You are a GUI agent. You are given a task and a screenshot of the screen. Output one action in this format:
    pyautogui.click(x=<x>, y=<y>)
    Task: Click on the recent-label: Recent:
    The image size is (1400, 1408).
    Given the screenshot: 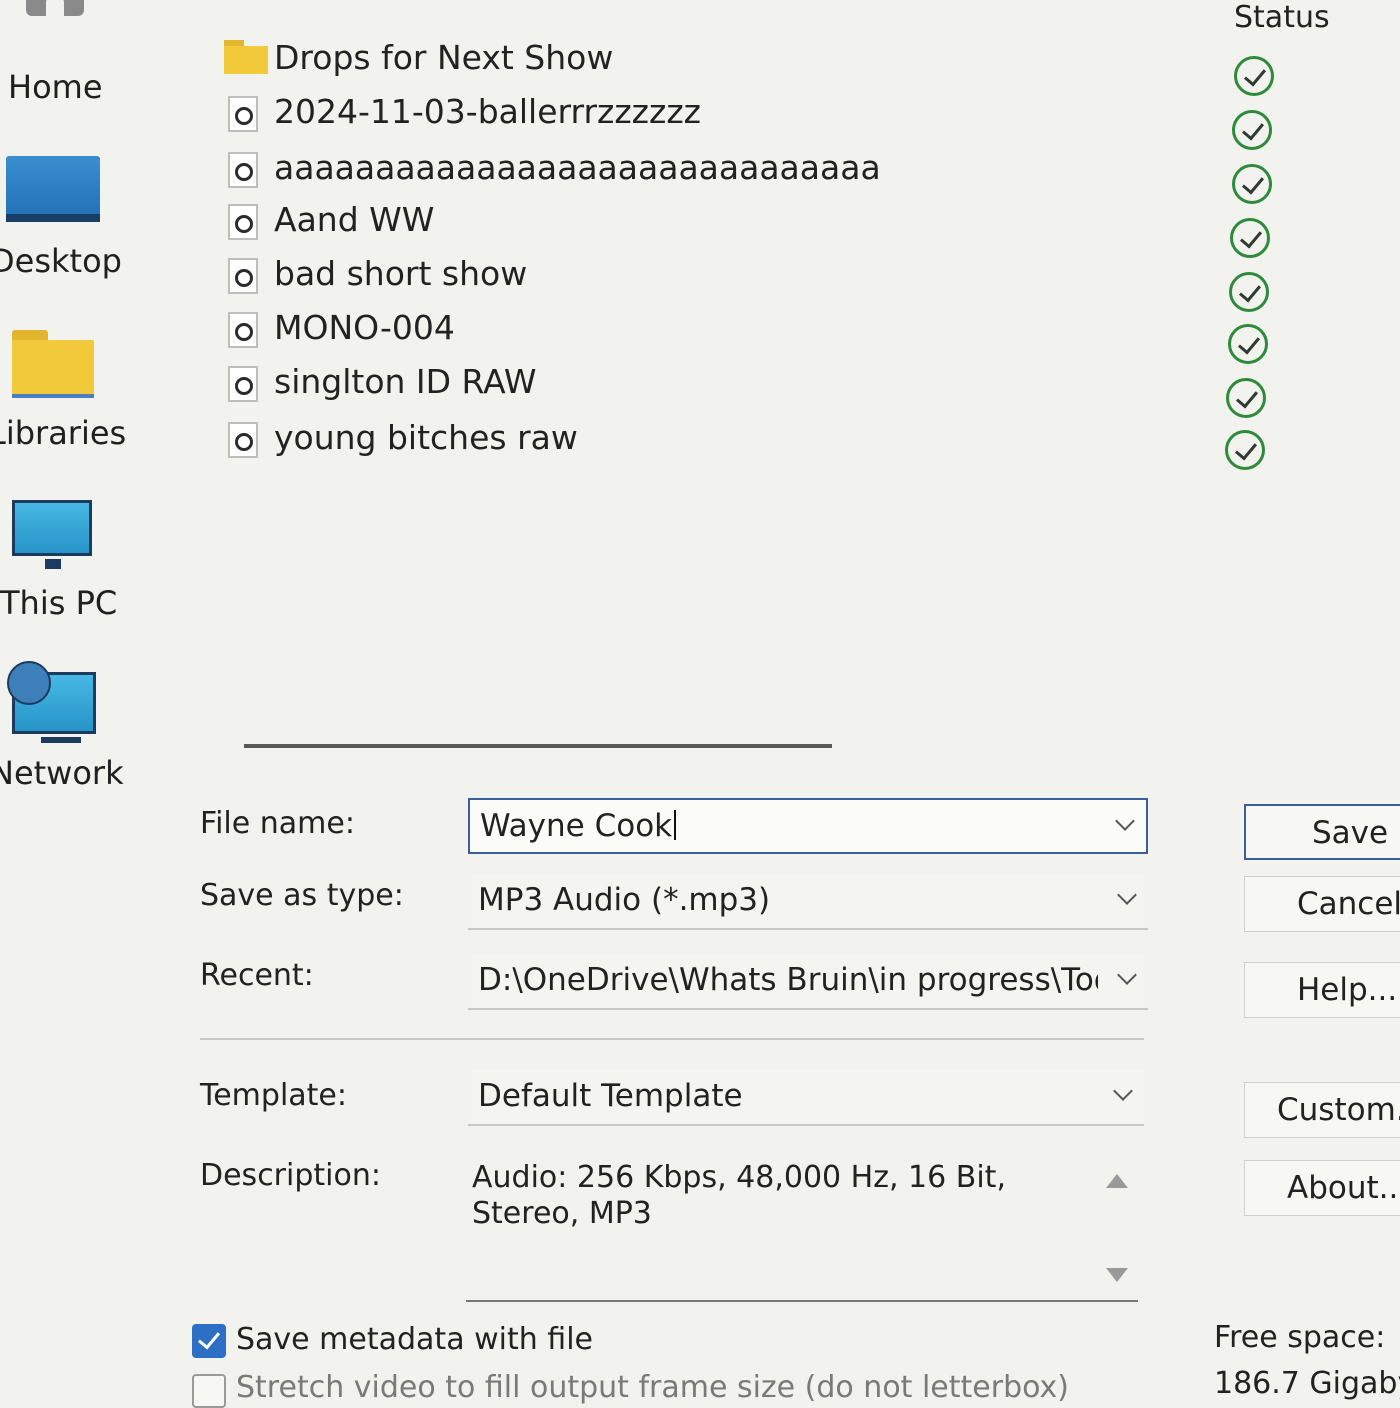 What is the action you would take?
    pyautogui.click(x=257, y=975)
    